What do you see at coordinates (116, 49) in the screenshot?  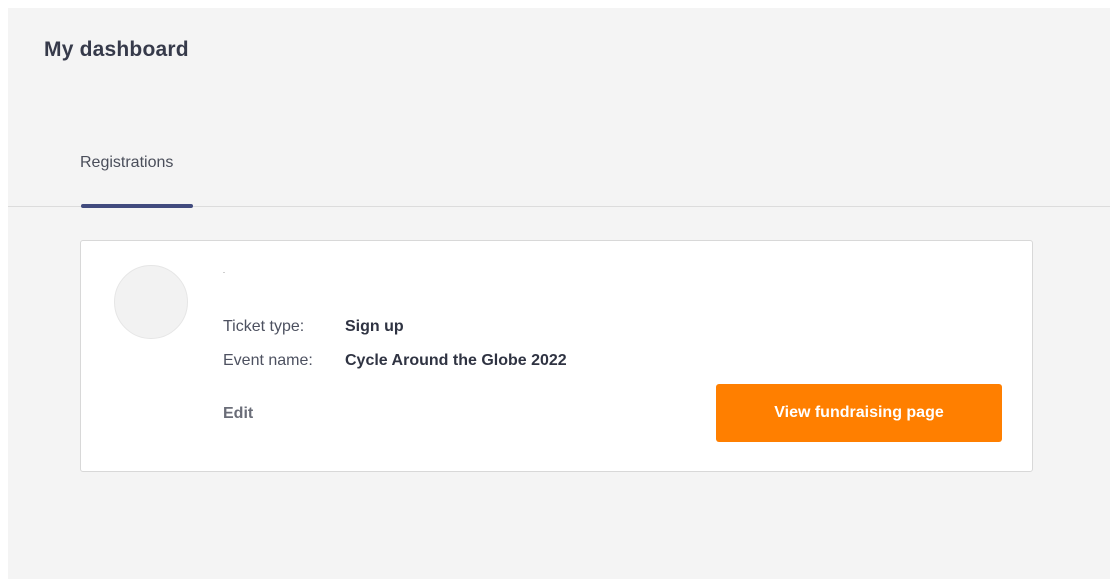 I see `page-title: My dashboard` at bounding box center [116, 49].